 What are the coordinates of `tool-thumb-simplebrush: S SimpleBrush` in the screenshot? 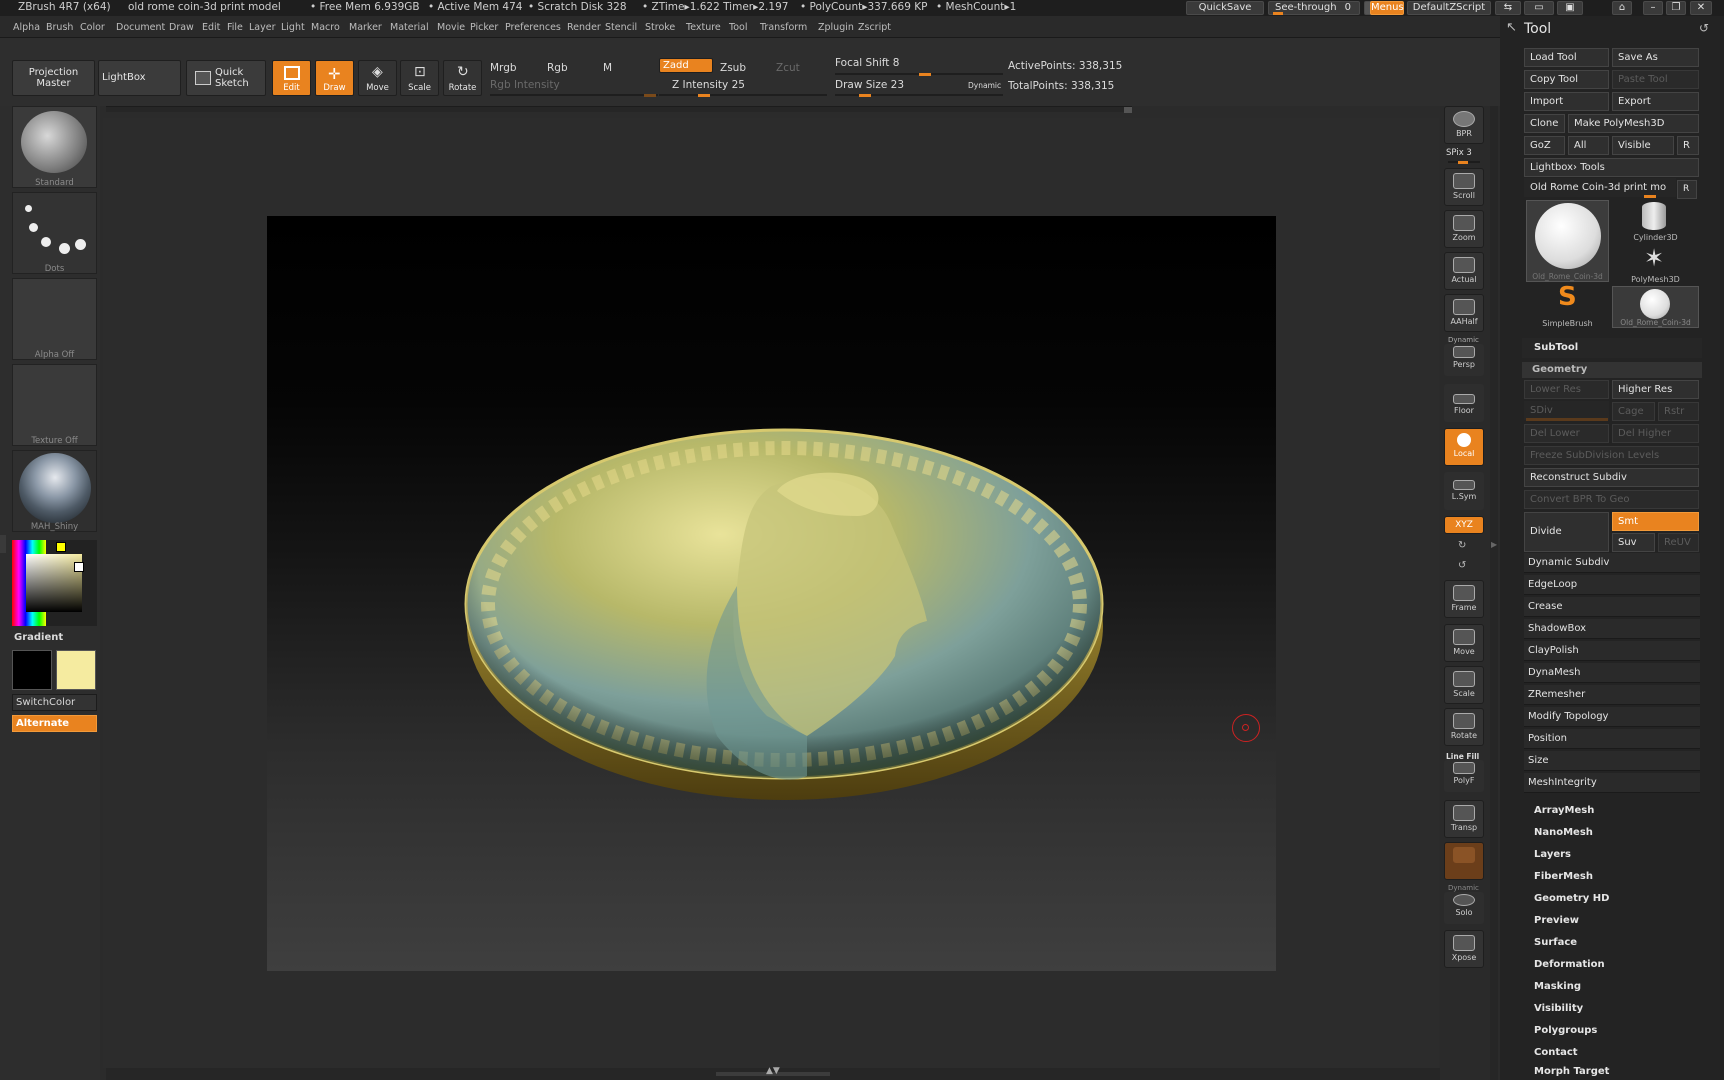 It's located at (1567, 305).